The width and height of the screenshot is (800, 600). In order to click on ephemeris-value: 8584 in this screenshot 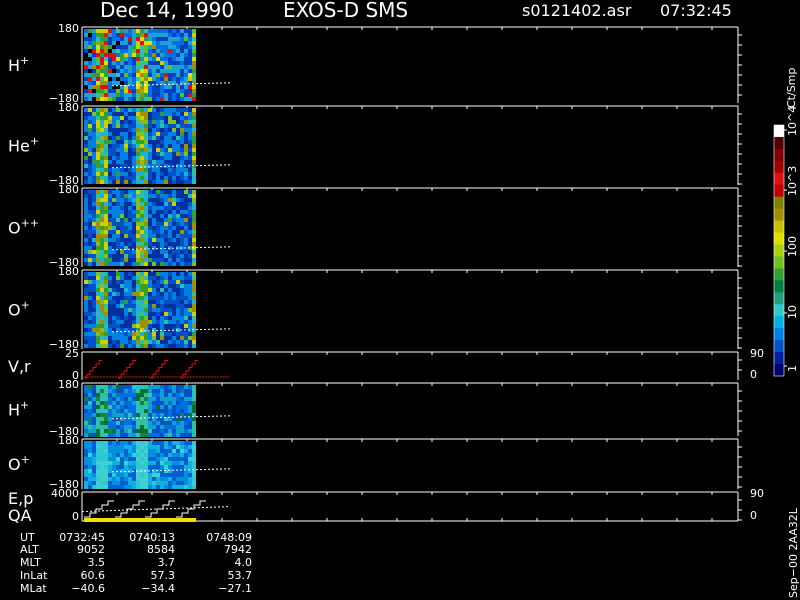, I will do `click(161, 549)`.